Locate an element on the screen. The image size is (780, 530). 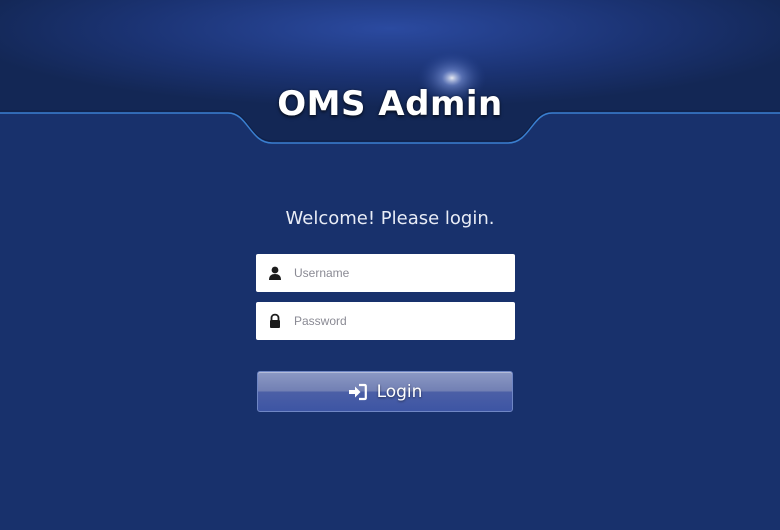
login-button: Login is located at coordinates (385, 391).